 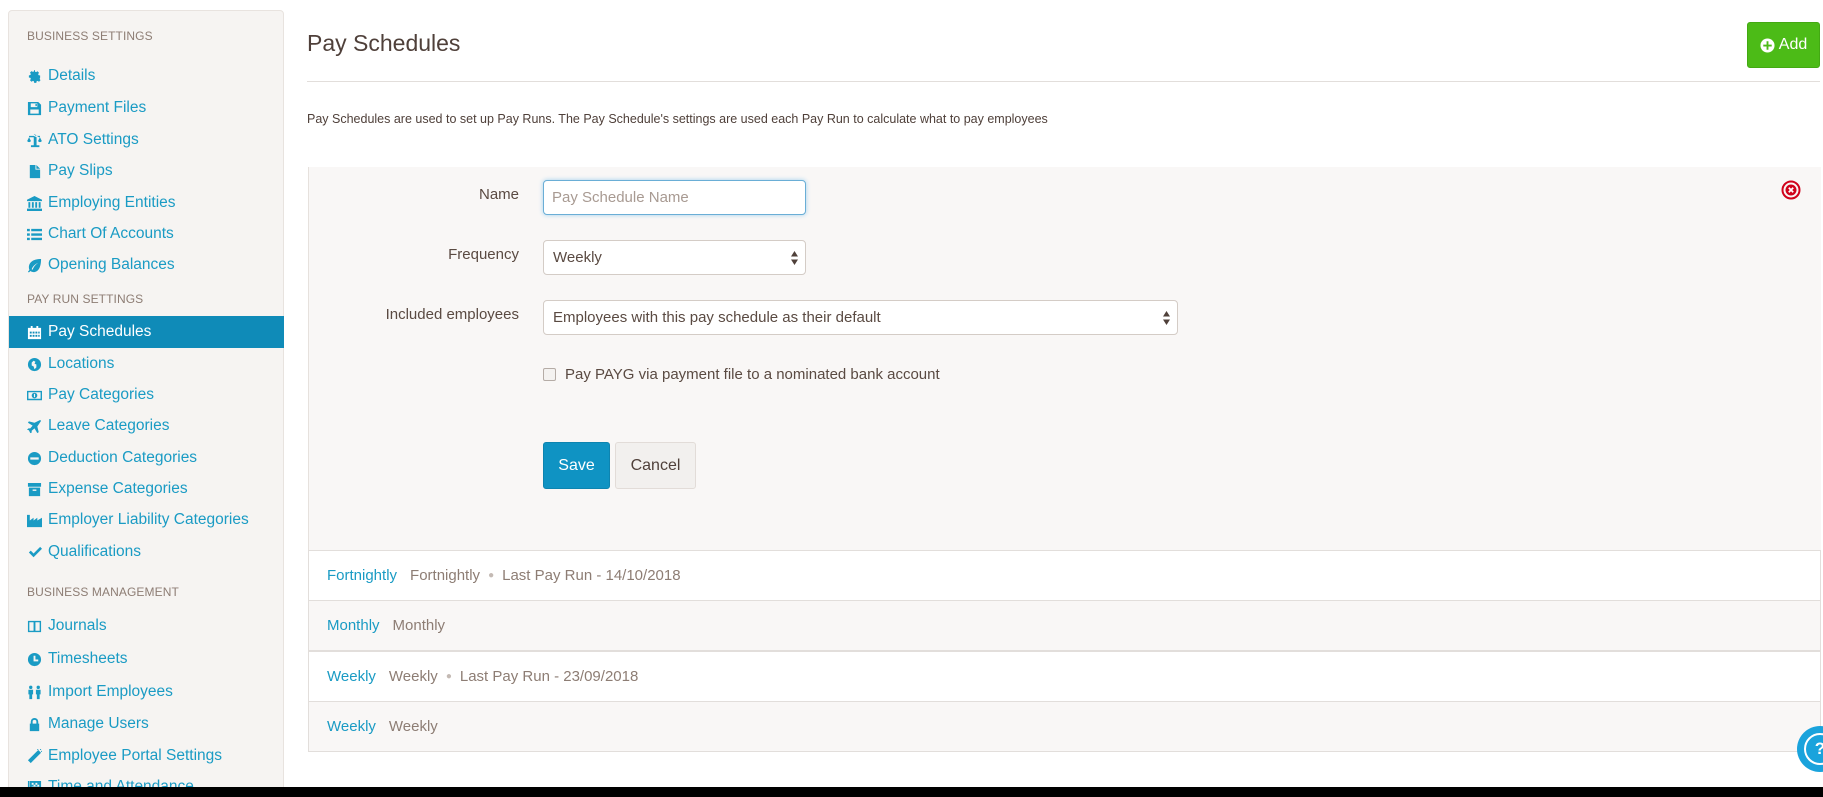 I want to click on sidebar-item-label: Qualifications, so click(x=95, y=551).